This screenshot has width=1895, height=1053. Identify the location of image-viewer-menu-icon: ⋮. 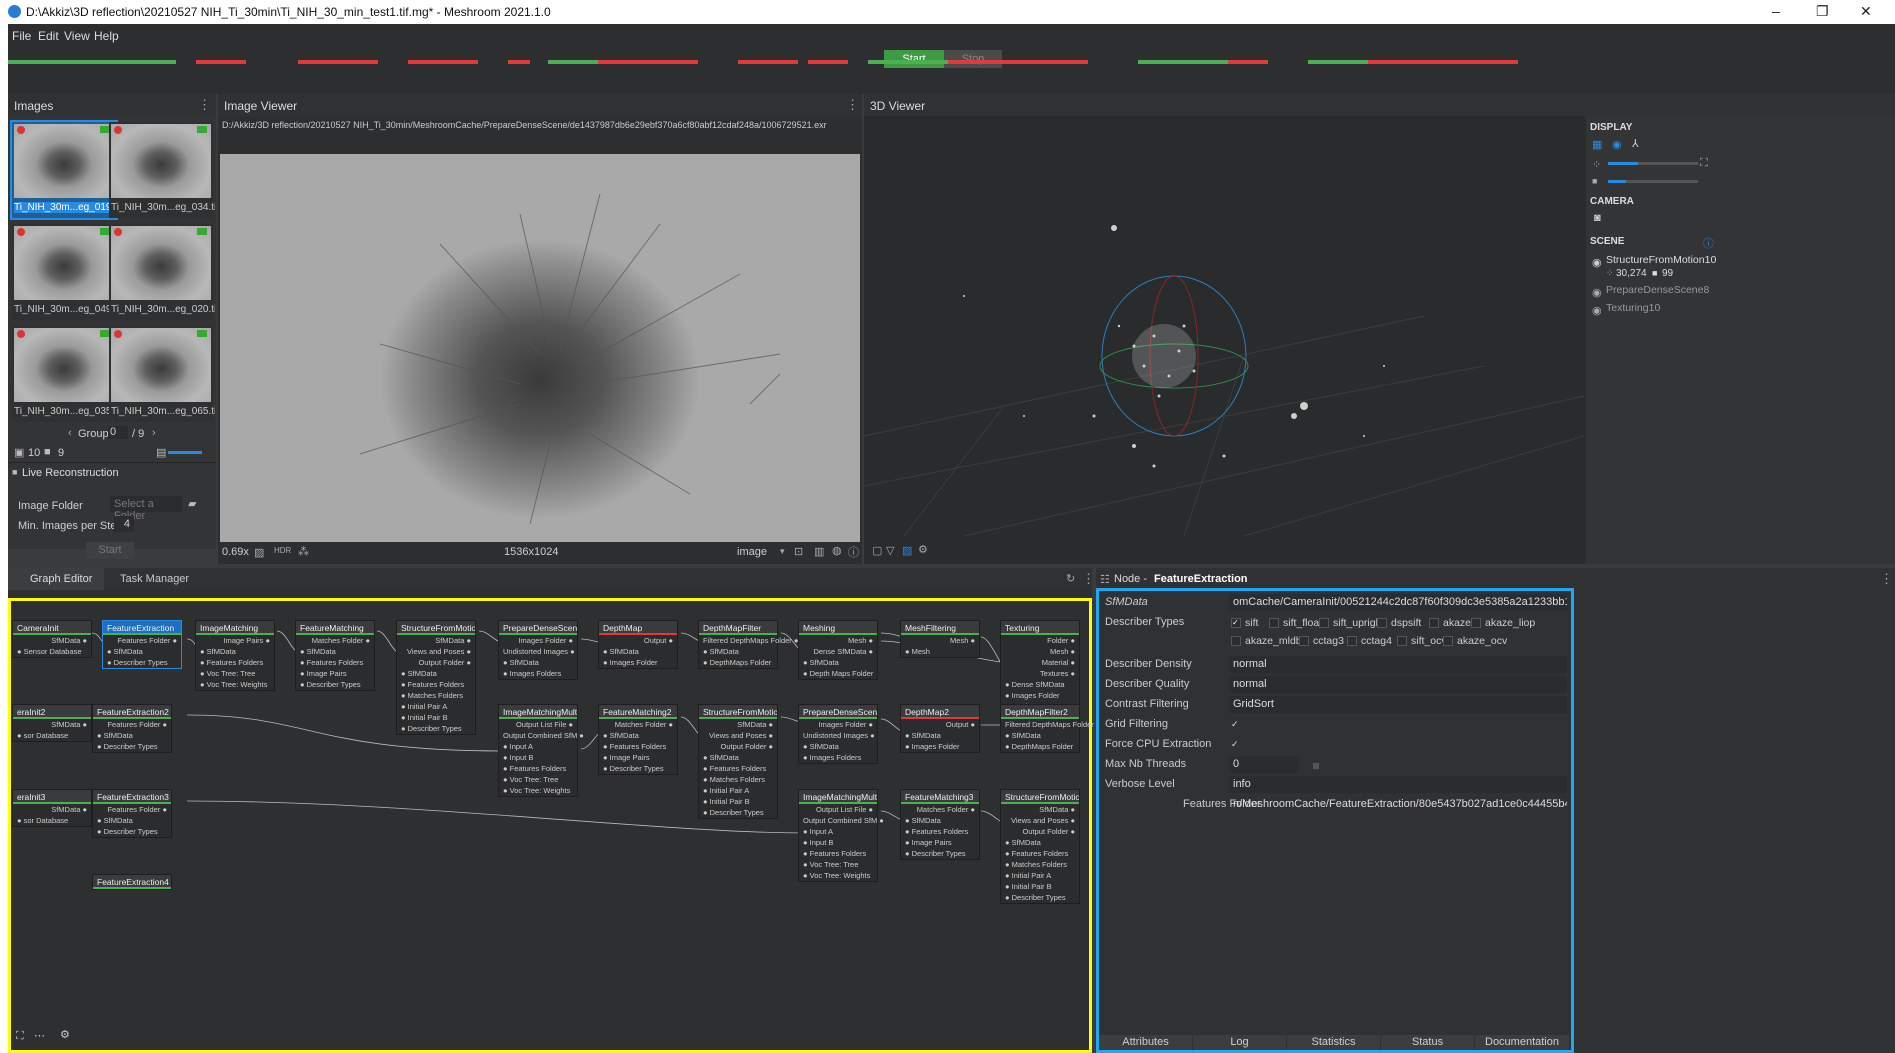
(852, 105).